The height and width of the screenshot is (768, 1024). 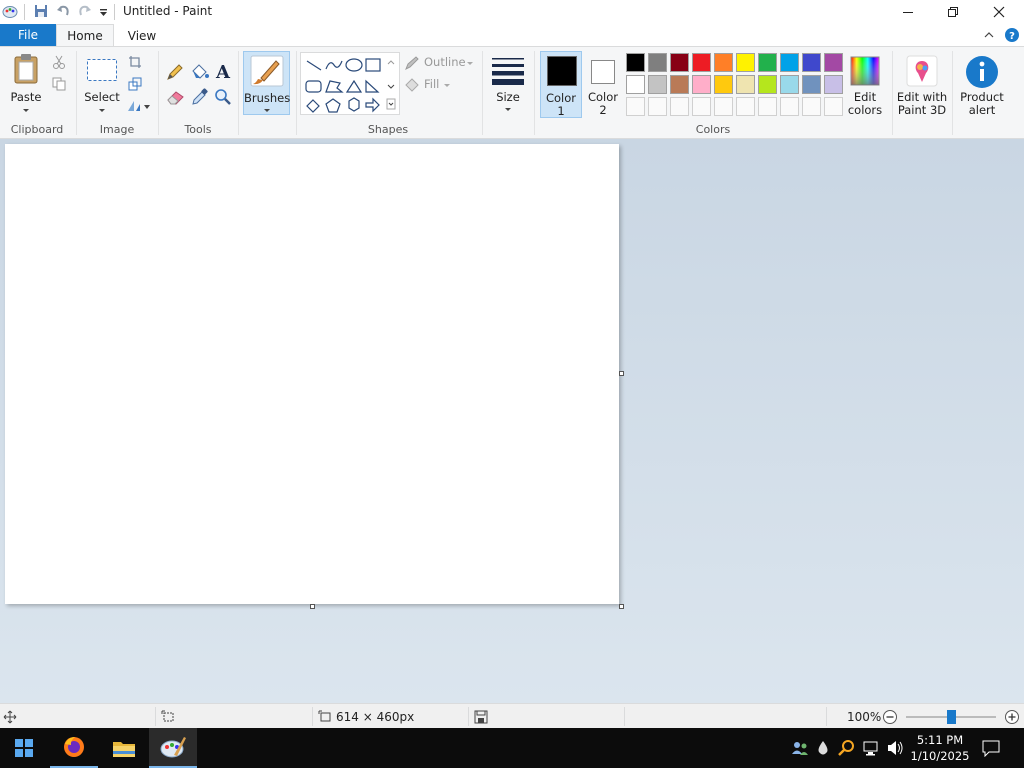 I want to click on outline-dropdown: Outline, so click(x=439, y=63).